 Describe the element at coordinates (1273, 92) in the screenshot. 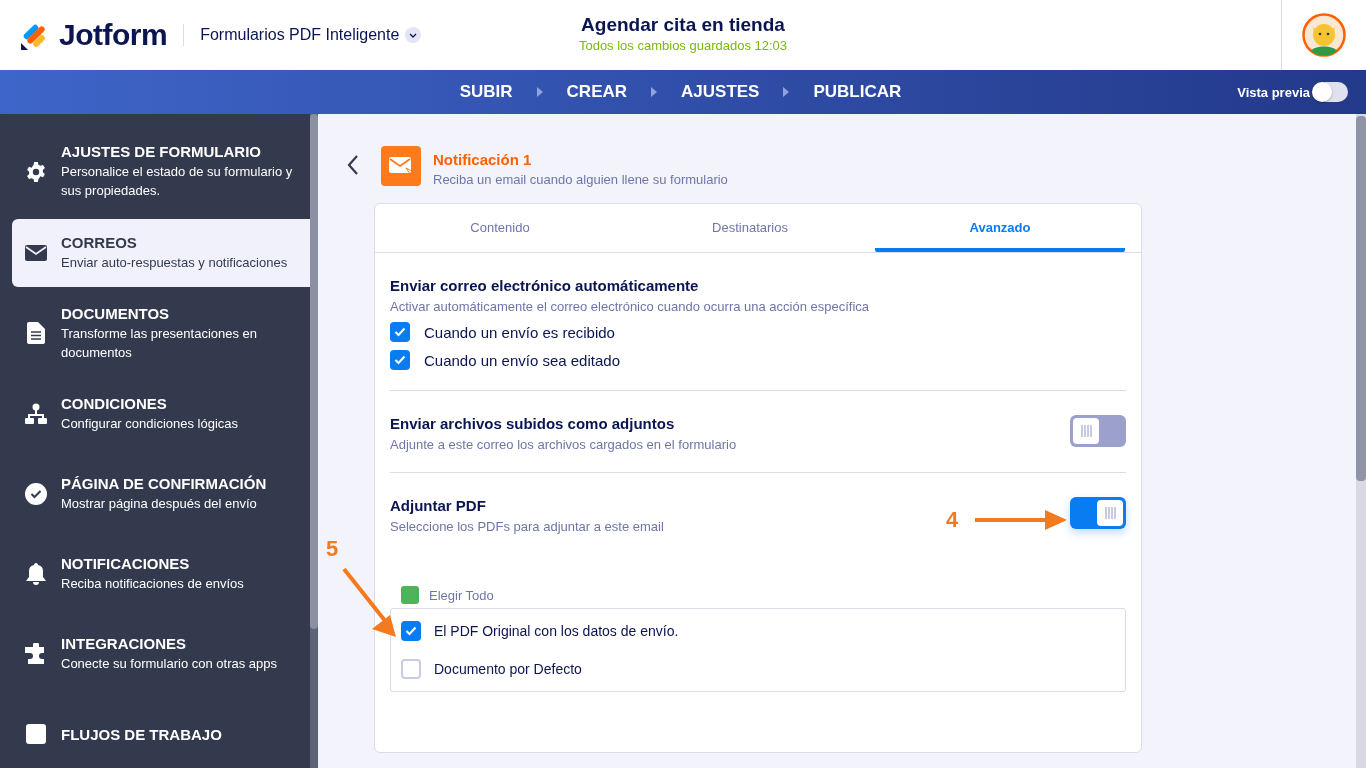

I see `preview-label: Vista previa` at that location.